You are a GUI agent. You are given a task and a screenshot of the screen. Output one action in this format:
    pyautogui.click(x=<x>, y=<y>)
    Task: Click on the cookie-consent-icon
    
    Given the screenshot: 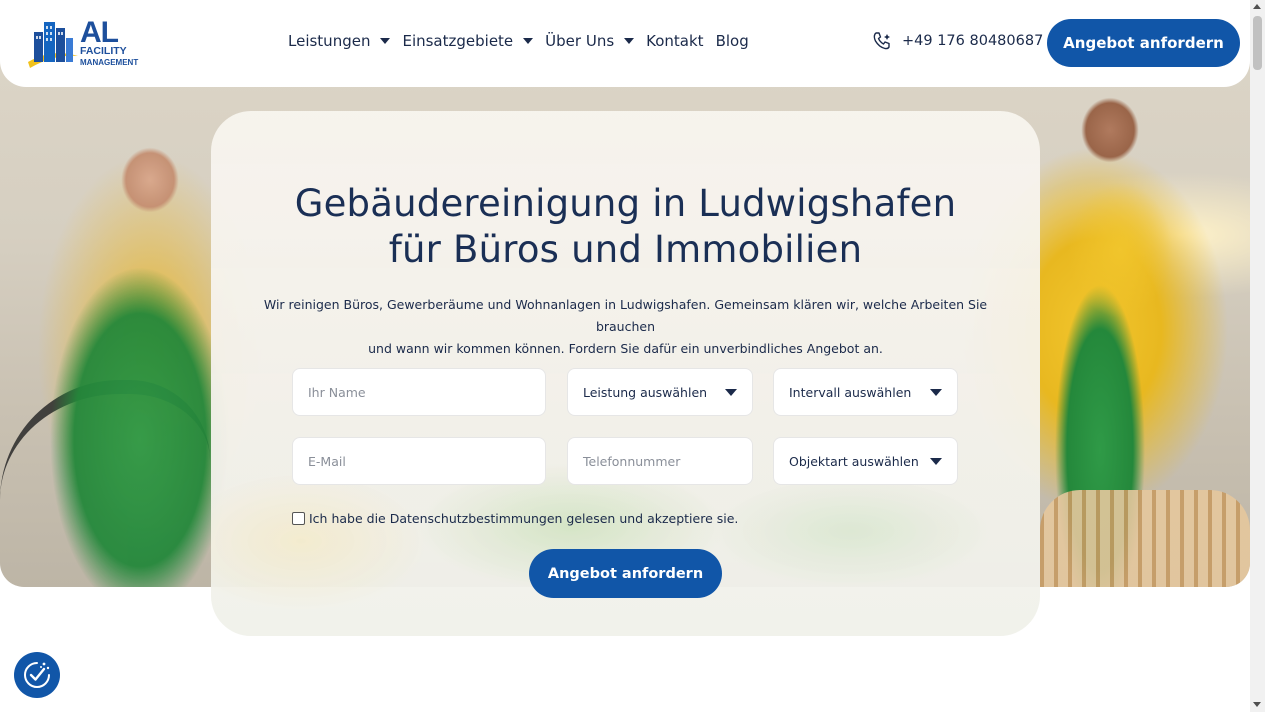 What is the action you would take?
    pyautogui.click(x=37, y=675)
    